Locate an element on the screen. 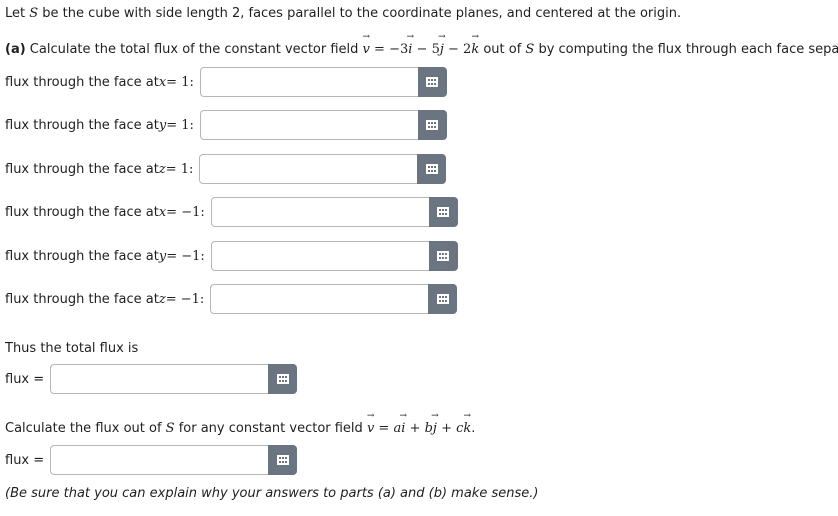  face-row-x-pos: flux through the face at x = 1: is located at coordinates (226, 82).